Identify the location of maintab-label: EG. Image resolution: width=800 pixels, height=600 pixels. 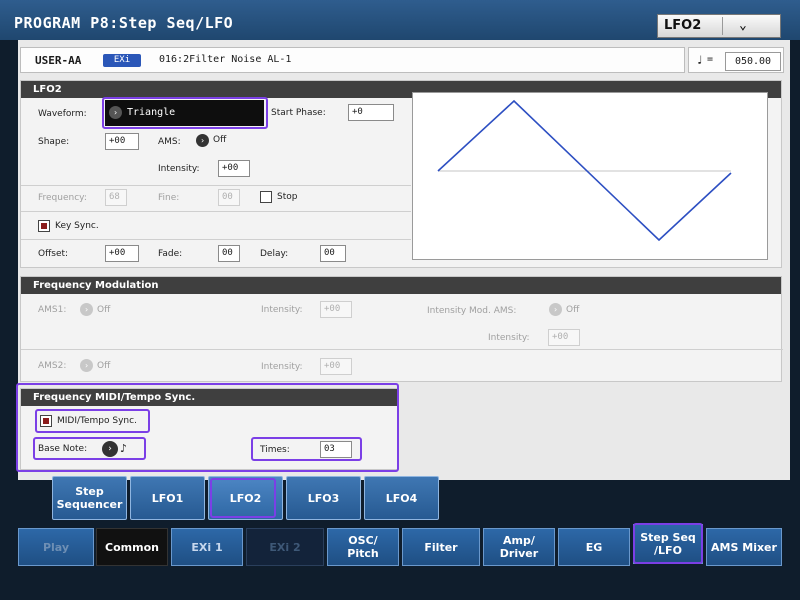
(594, 547).